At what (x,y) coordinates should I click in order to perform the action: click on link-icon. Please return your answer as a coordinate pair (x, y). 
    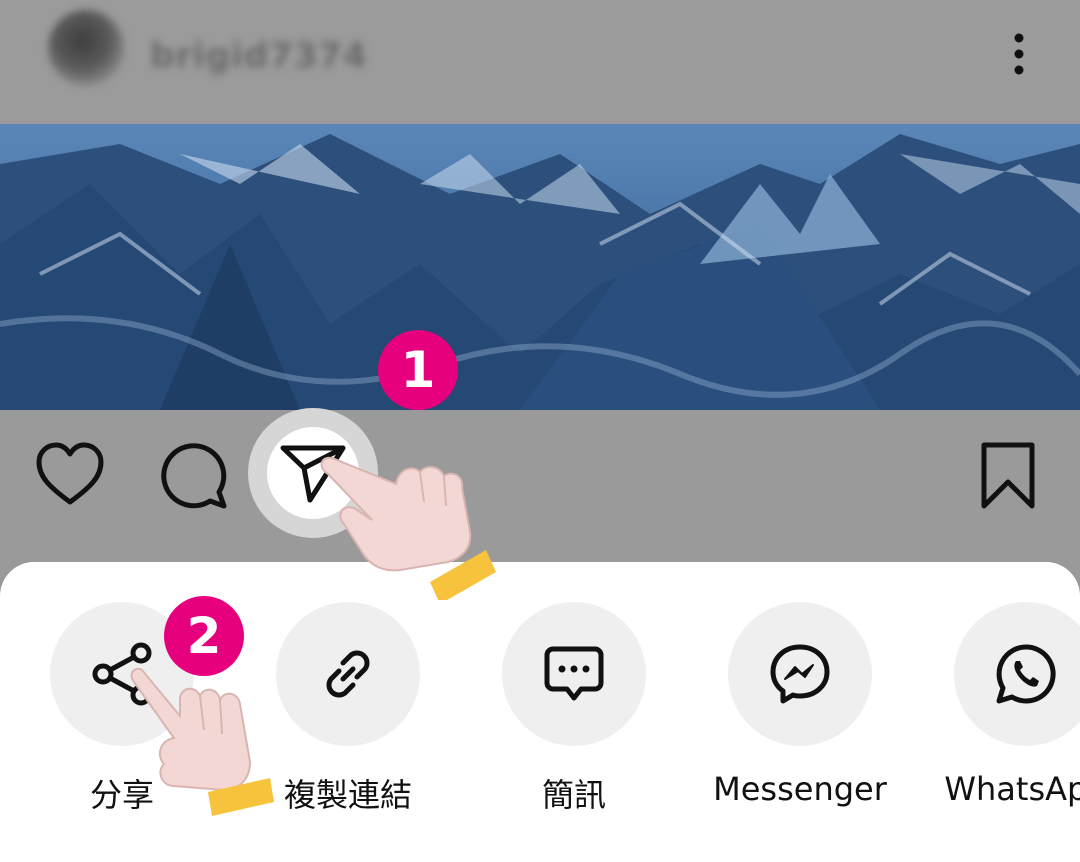
    Looking at the image, I should click on (348, 674).